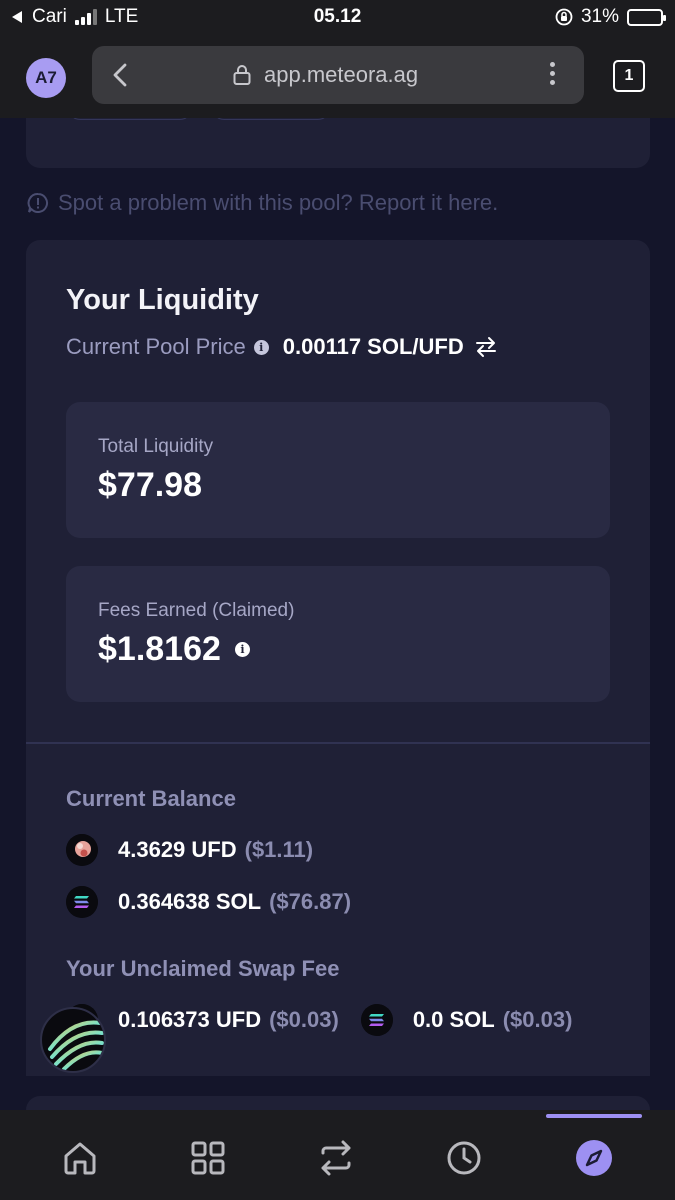  Describe the element at coordinates (486, 347) in the screenshot. I see `swap-direction-icon` at that location.